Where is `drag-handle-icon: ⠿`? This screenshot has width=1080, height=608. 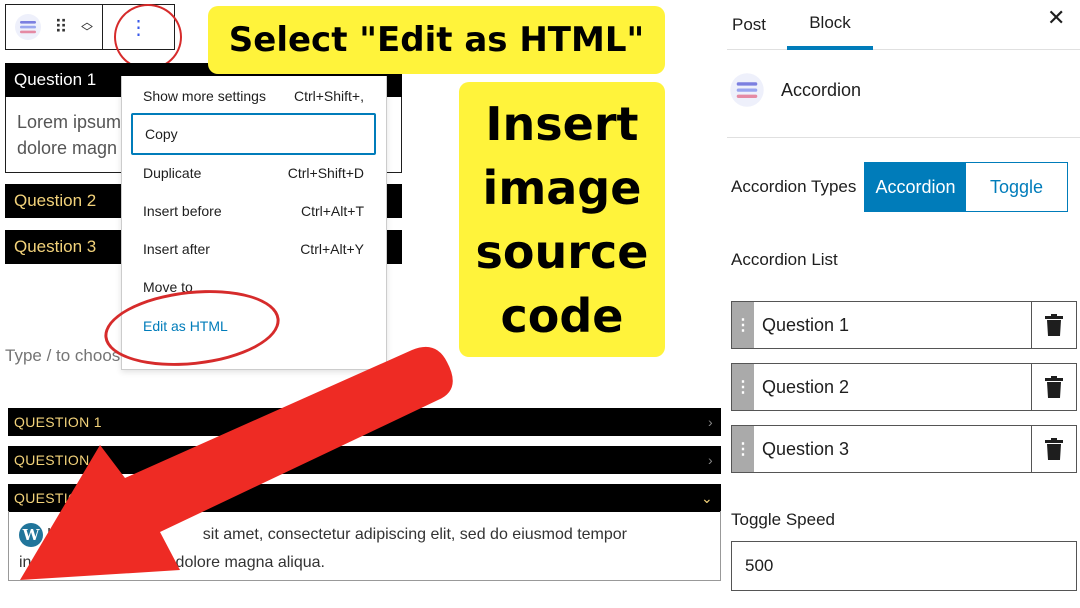 drag-handle-icon: ⠿ is located at coordinates (61, 27).